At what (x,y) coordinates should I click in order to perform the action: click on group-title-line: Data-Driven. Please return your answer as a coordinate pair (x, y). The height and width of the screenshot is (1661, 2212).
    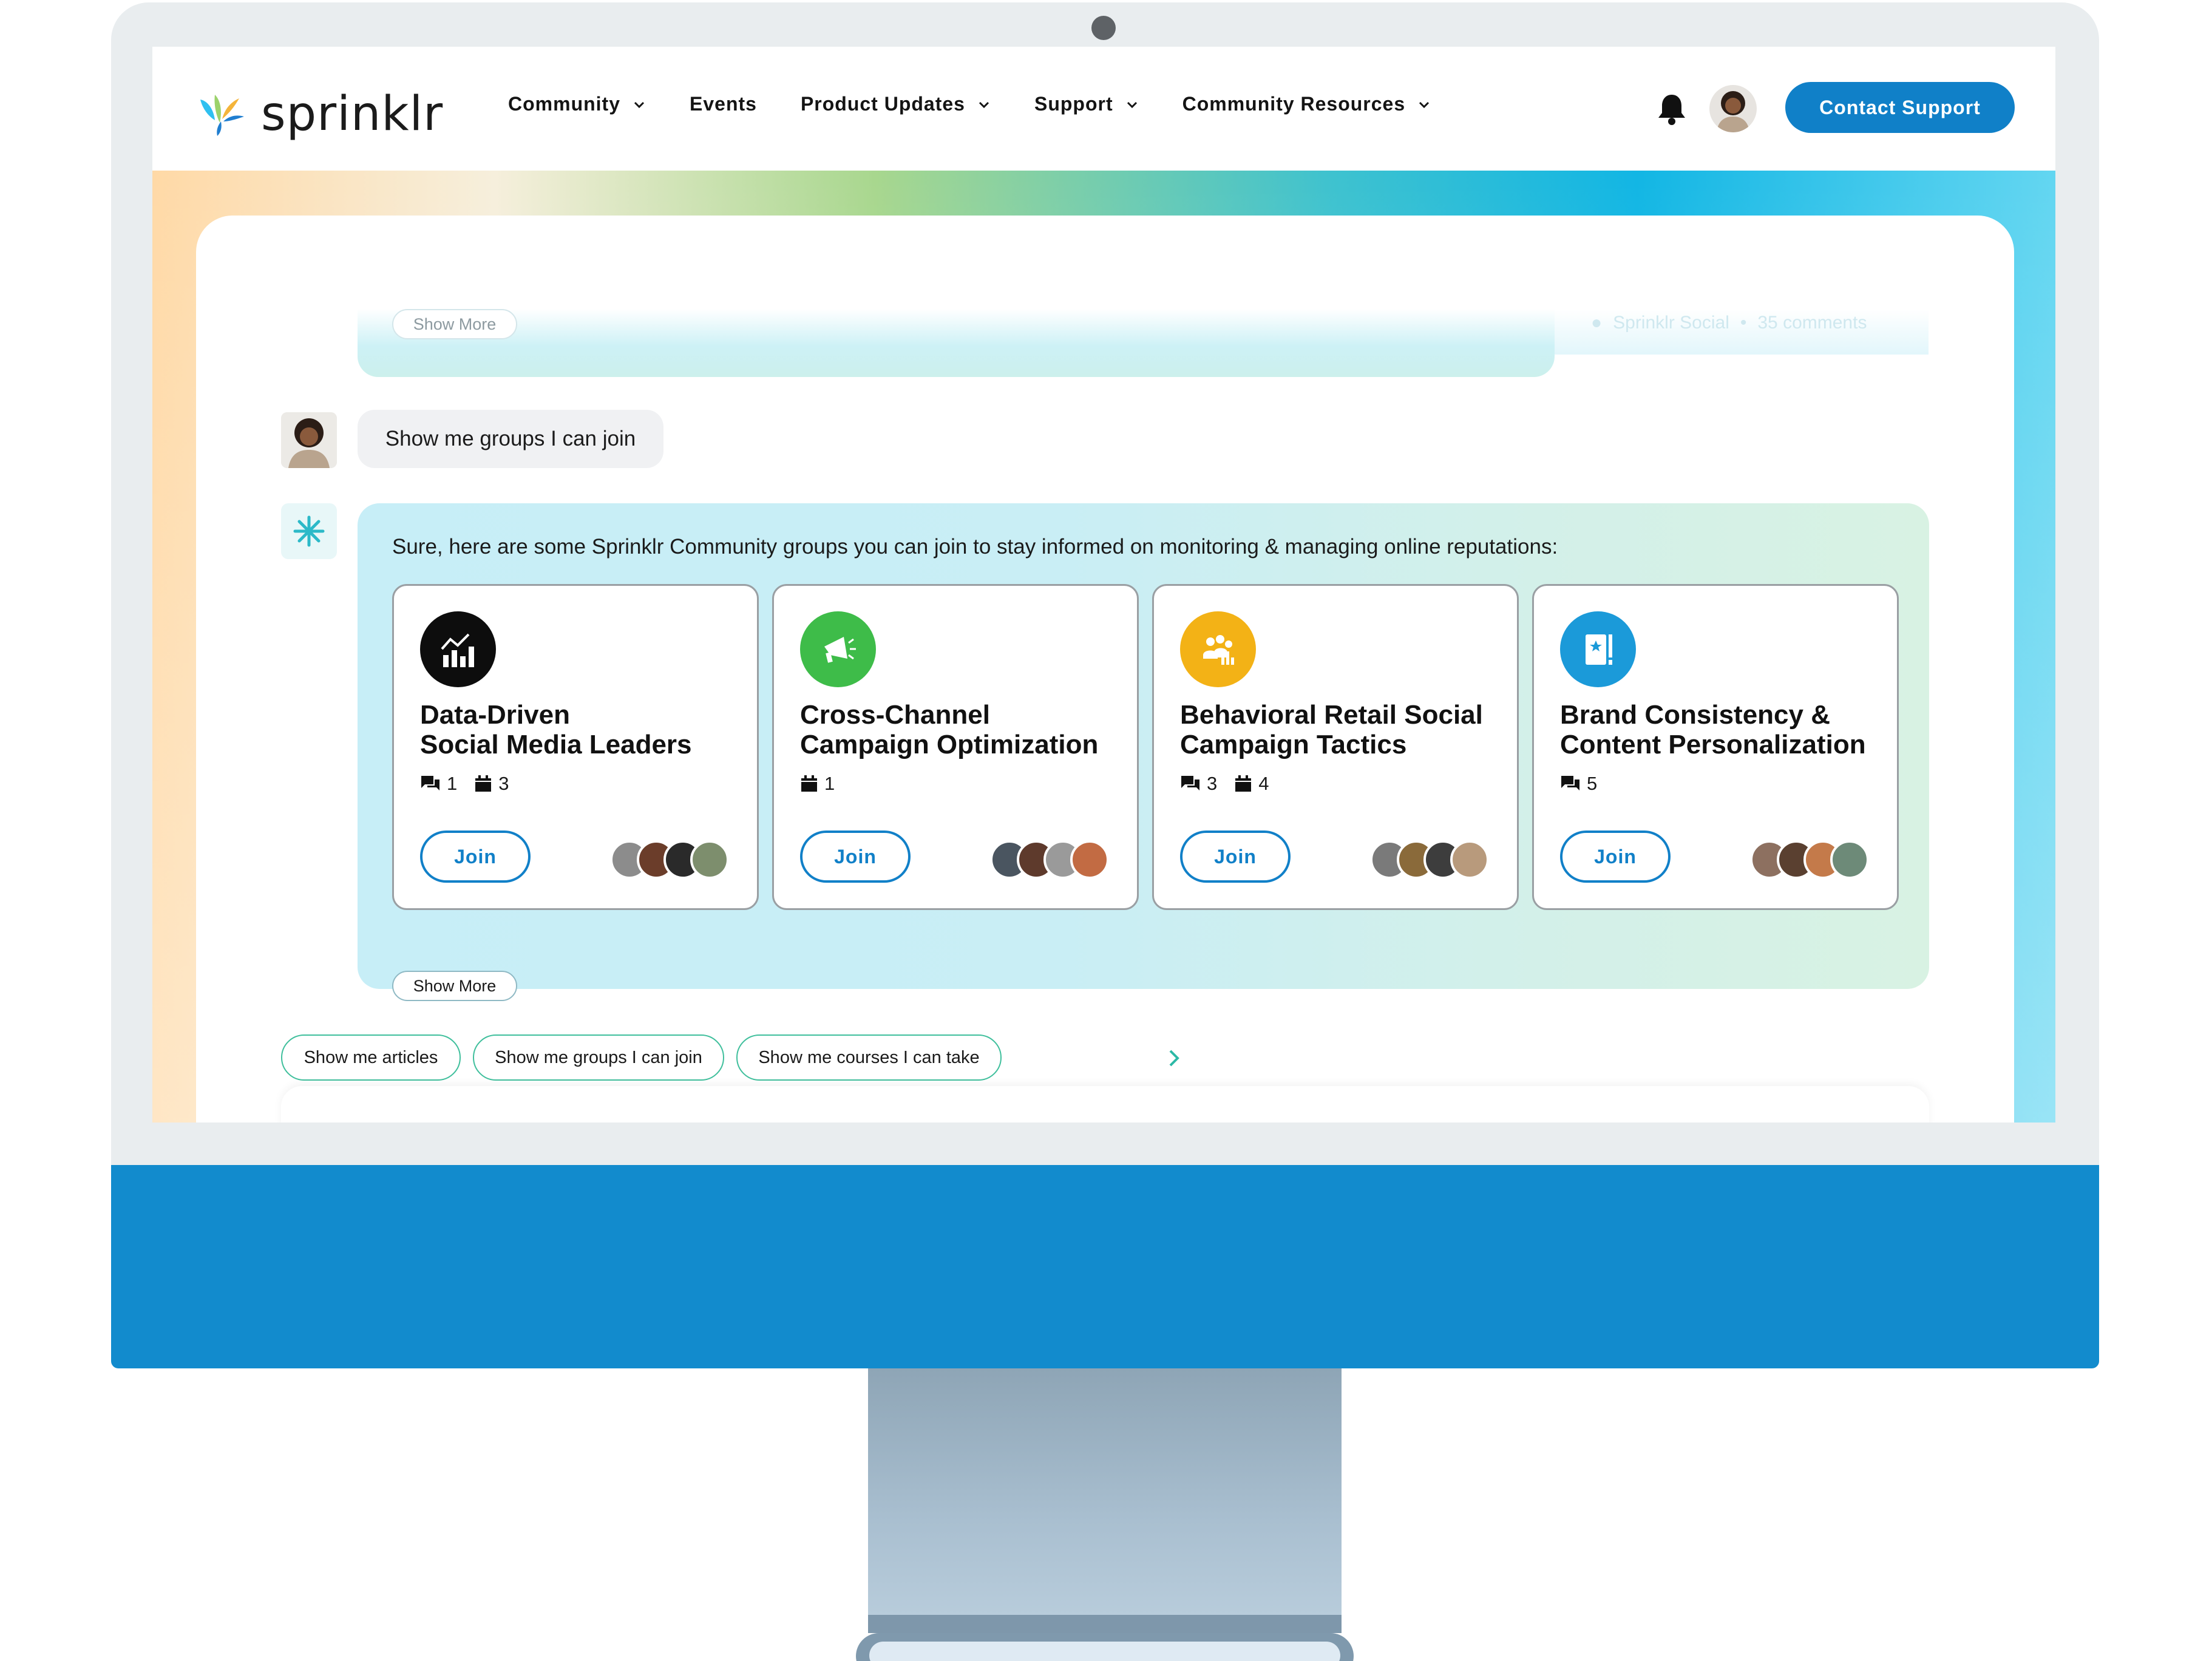
    Looking at the image, I should click on (495, 715).